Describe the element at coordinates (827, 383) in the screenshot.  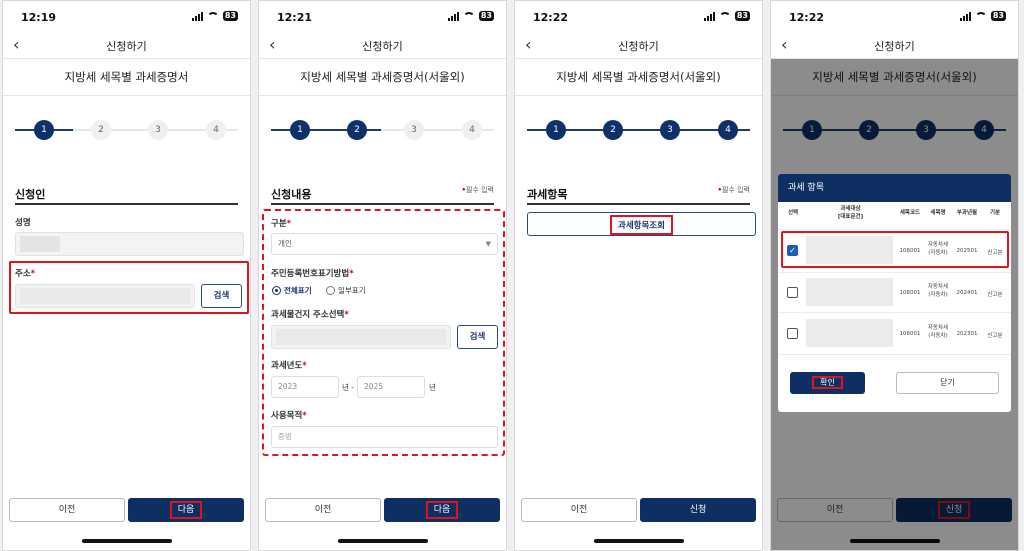
I see `confirm-button: 확인` at that location.